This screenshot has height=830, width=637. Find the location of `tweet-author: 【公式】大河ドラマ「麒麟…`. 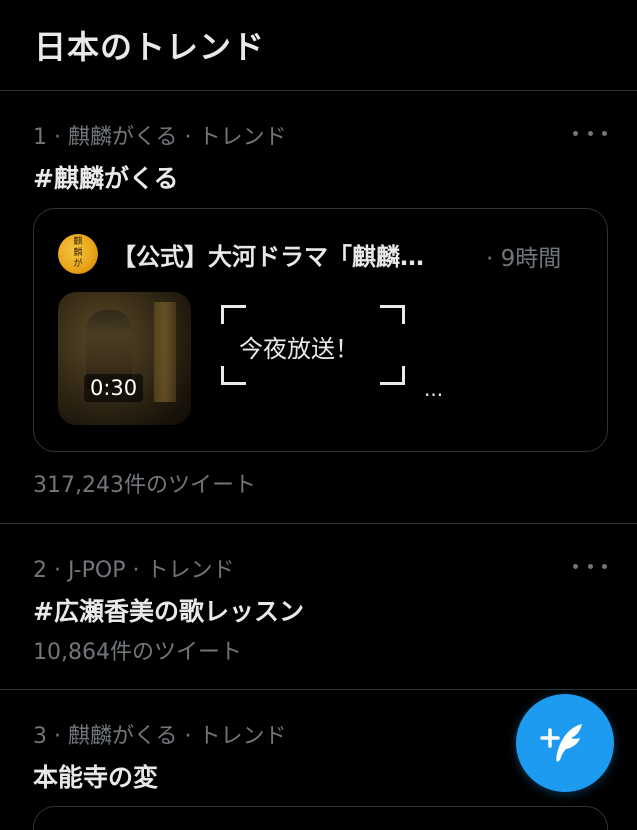

tweet-author: 【公式】大河ドラマ「麒麟… is located at coordinates (268, 254).